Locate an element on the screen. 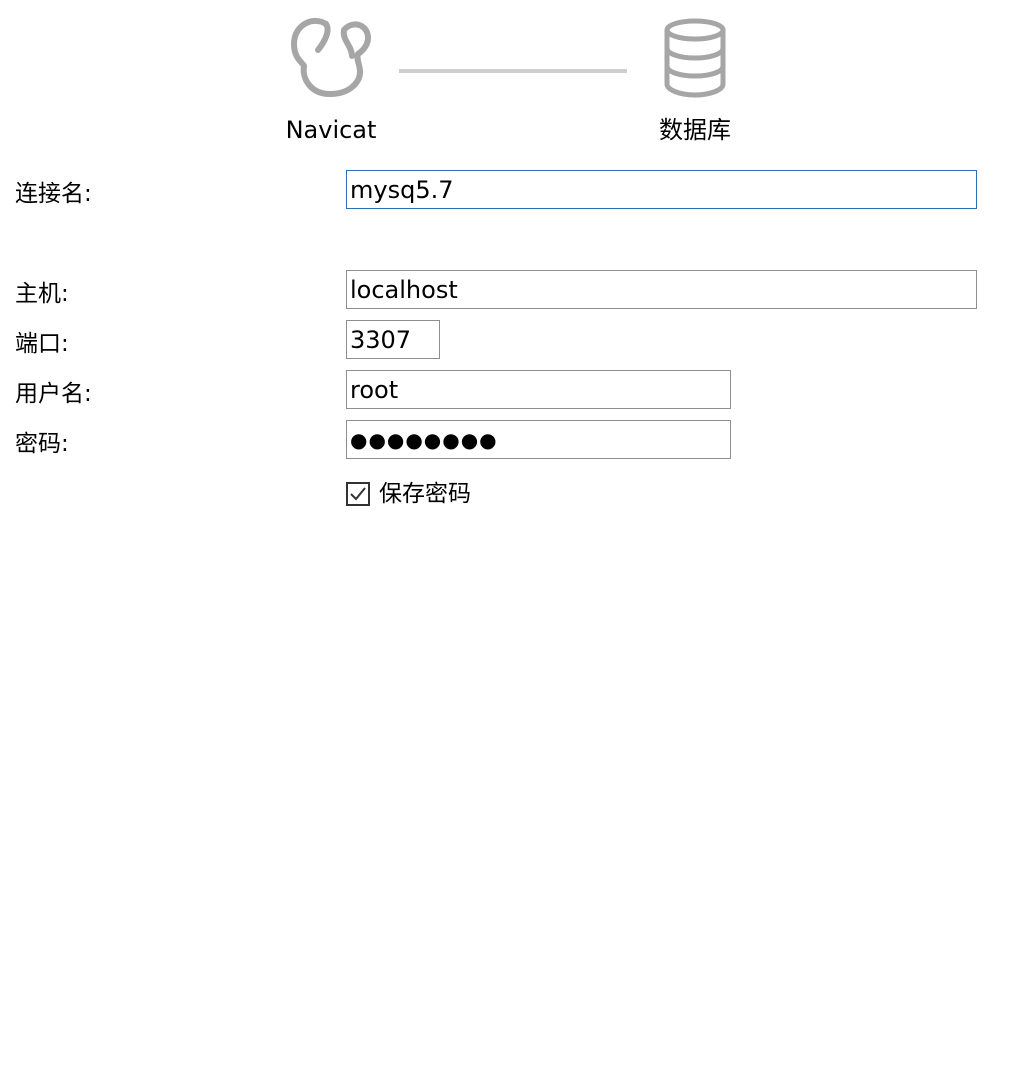 Image resolution: width=1029 pixels, height=1077 pixels. port-input is located at coordinates (393, 339).